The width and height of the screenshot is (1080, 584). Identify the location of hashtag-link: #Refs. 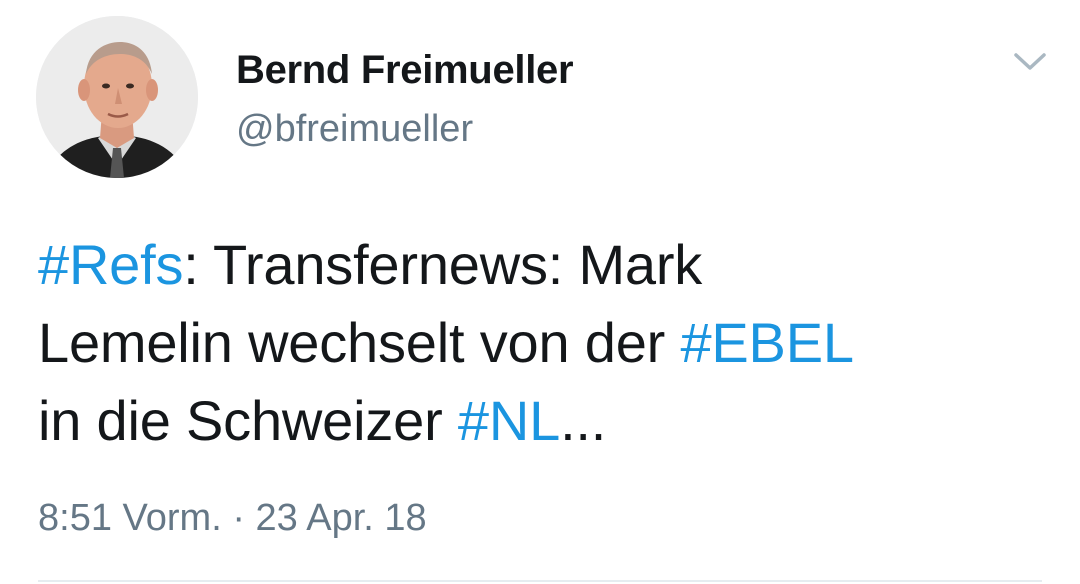
(110, 264).